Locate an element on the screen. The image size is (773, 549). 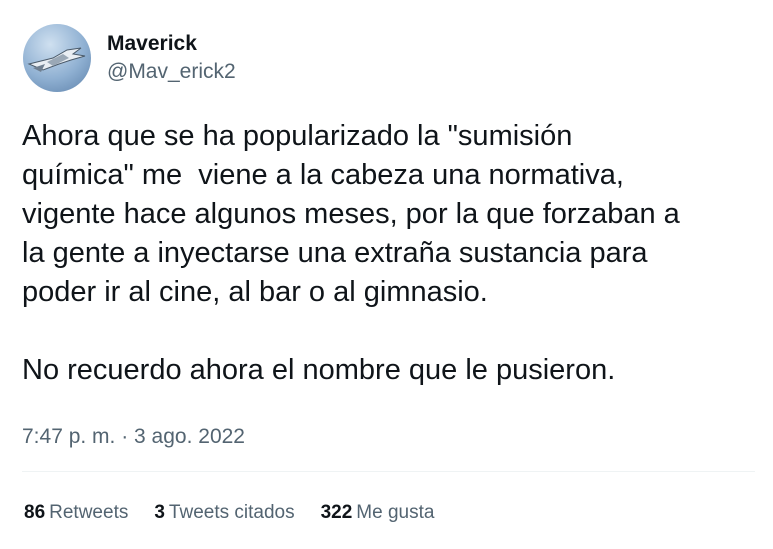
fighter-jet-icon is located at coordinates (56, 59).